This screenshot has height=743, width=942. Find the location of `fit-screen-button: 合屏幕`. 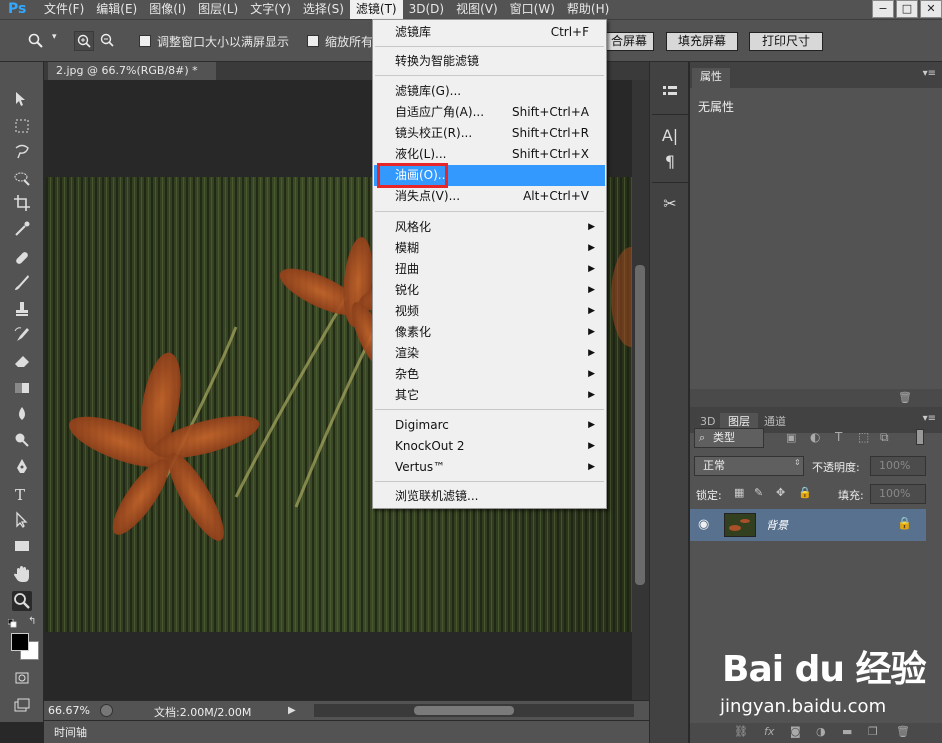

fit-screen-button: 合屏幕 is located at coordinates (629, 41).